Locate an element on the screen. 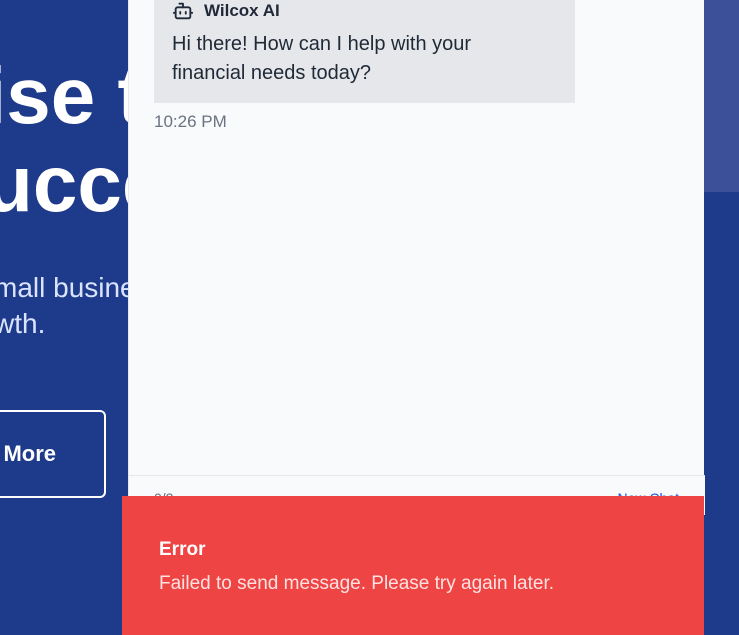  error-toast-title: Error is located at coordinates (182, 549).